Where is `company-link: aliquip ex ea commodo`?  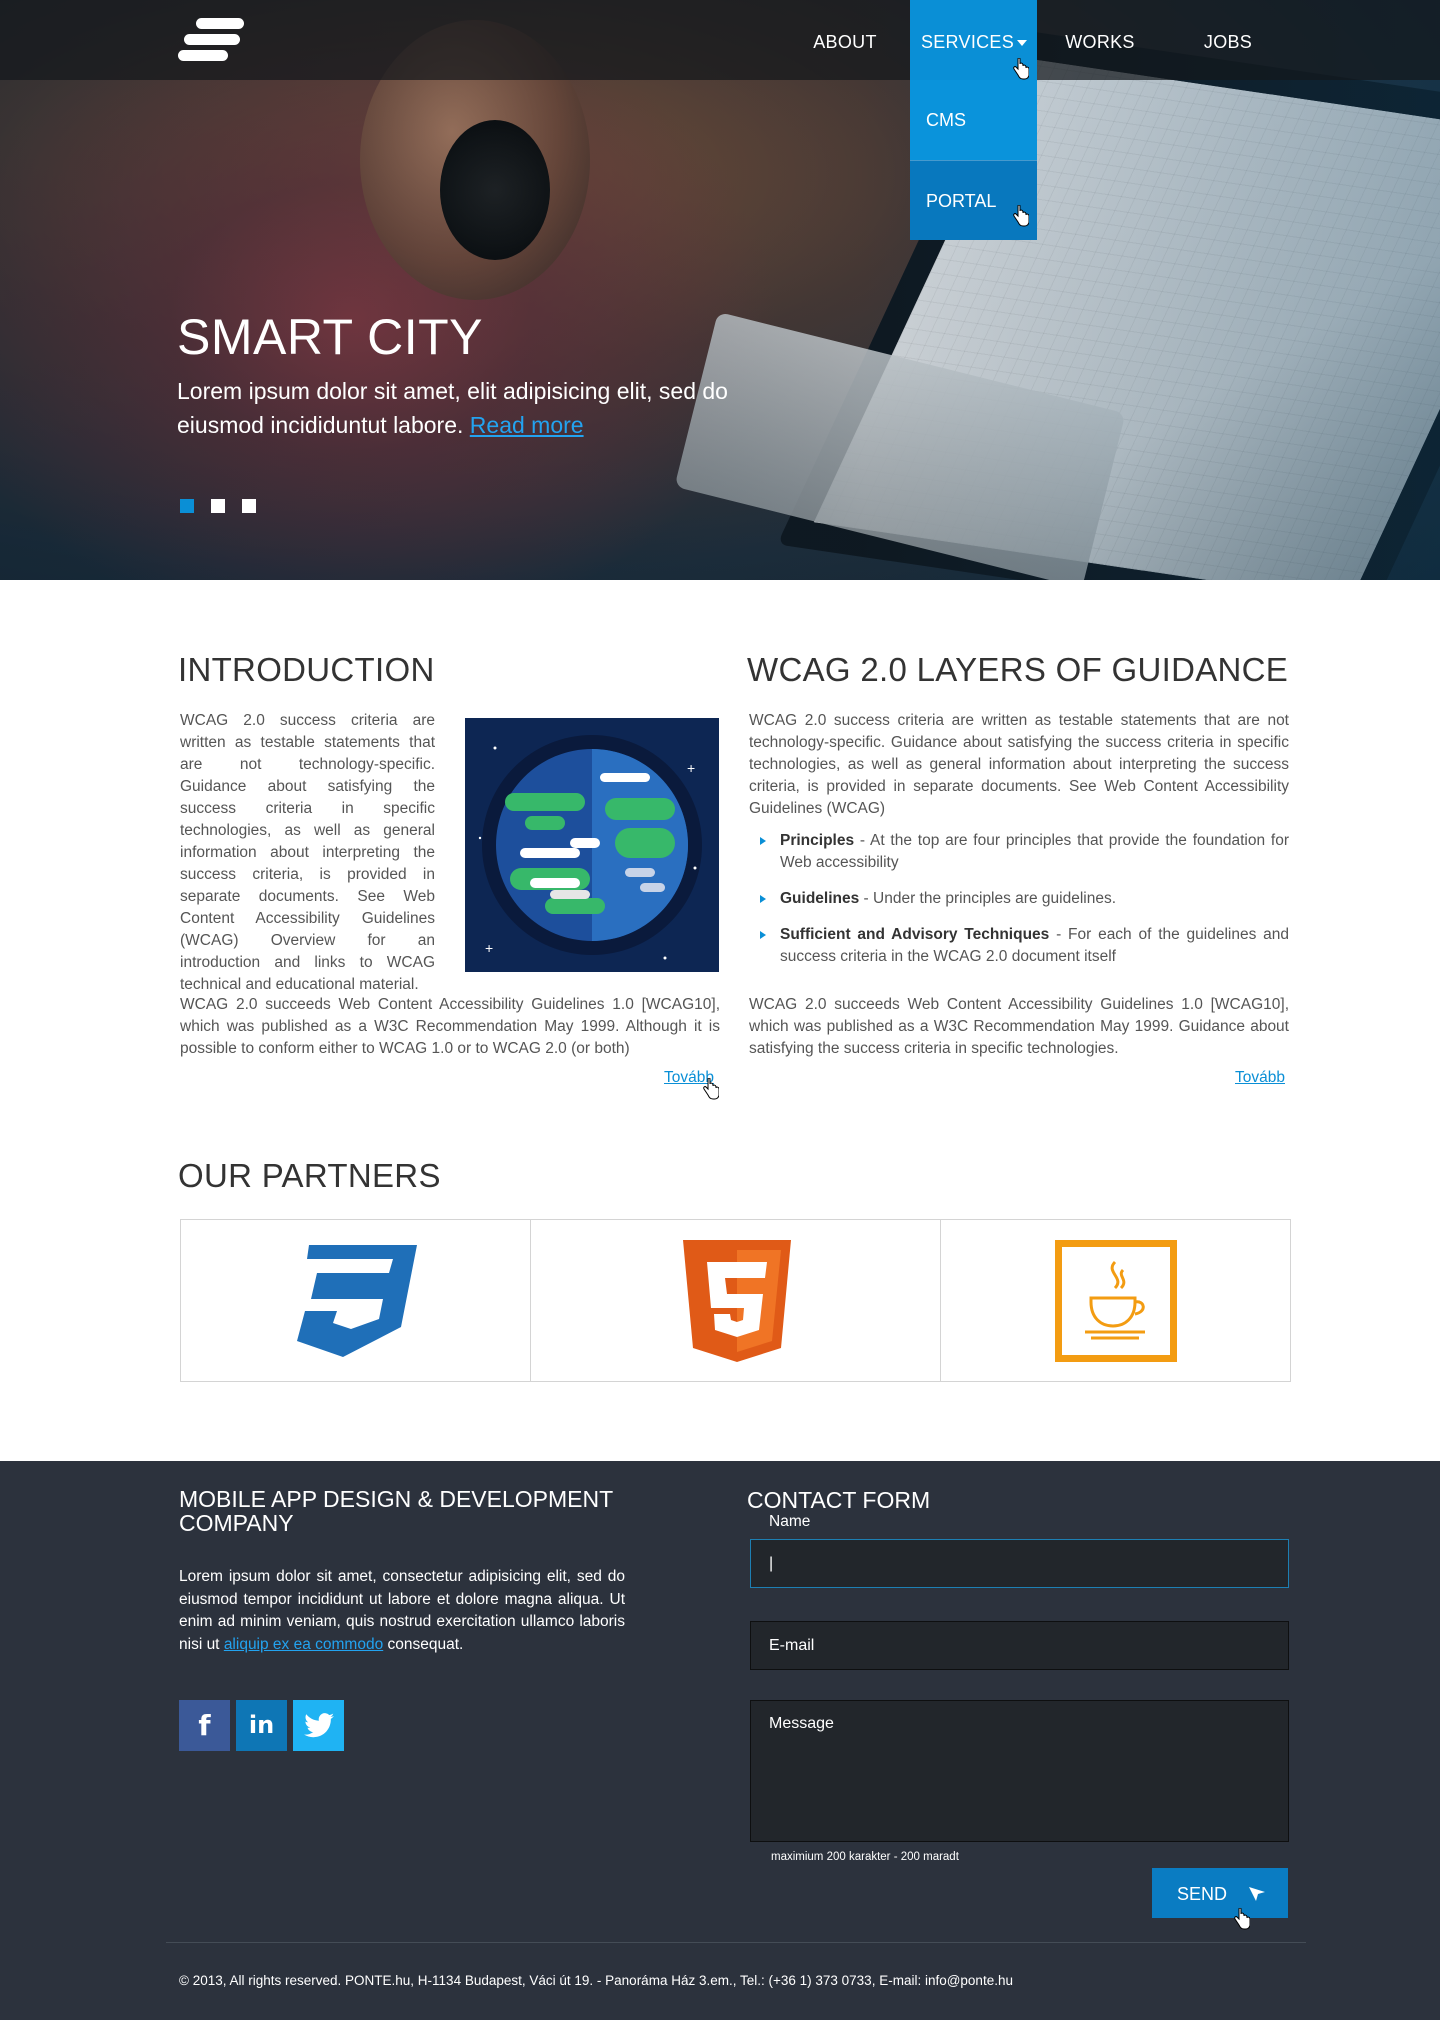 company-link: aliquip ex ea commodo is located at coordinates (303, 1644).